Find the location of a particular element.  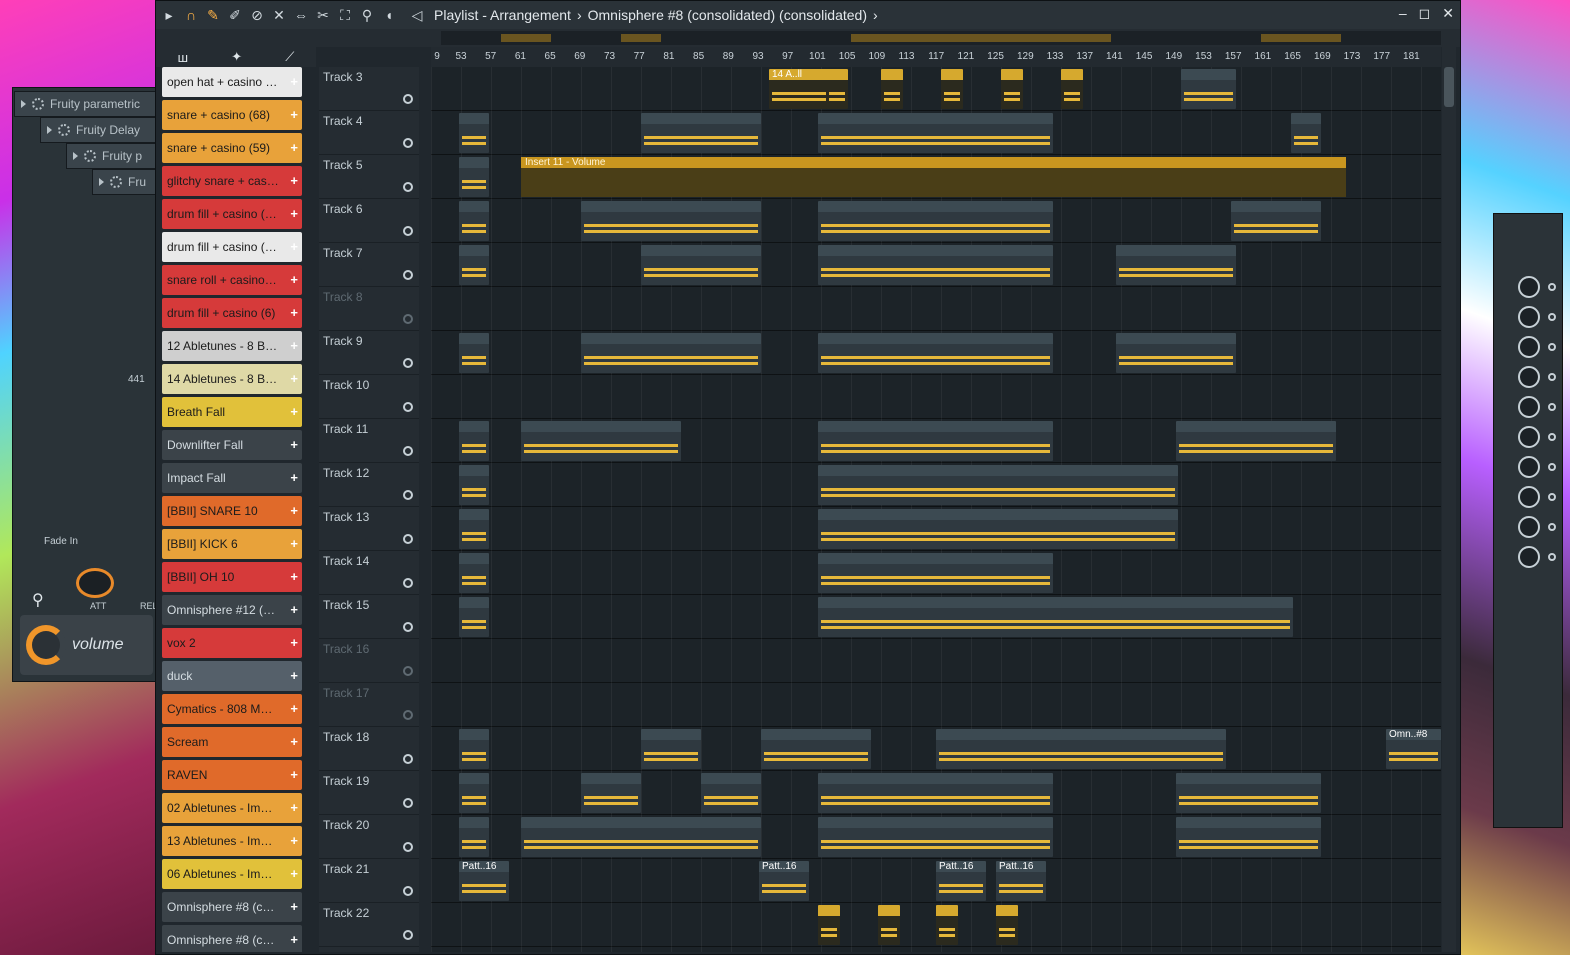

picker-item: Omnisphere #8 (cons... + is located at coordinates (232, 907).